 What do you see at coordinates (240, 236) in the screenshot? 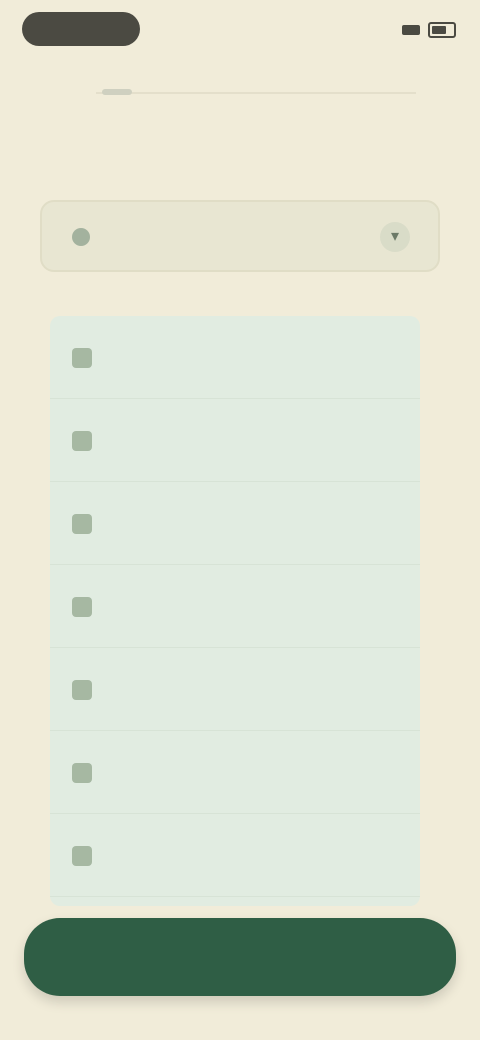
I see `selected-option-field: ▾` at bounding box center [240, 236].